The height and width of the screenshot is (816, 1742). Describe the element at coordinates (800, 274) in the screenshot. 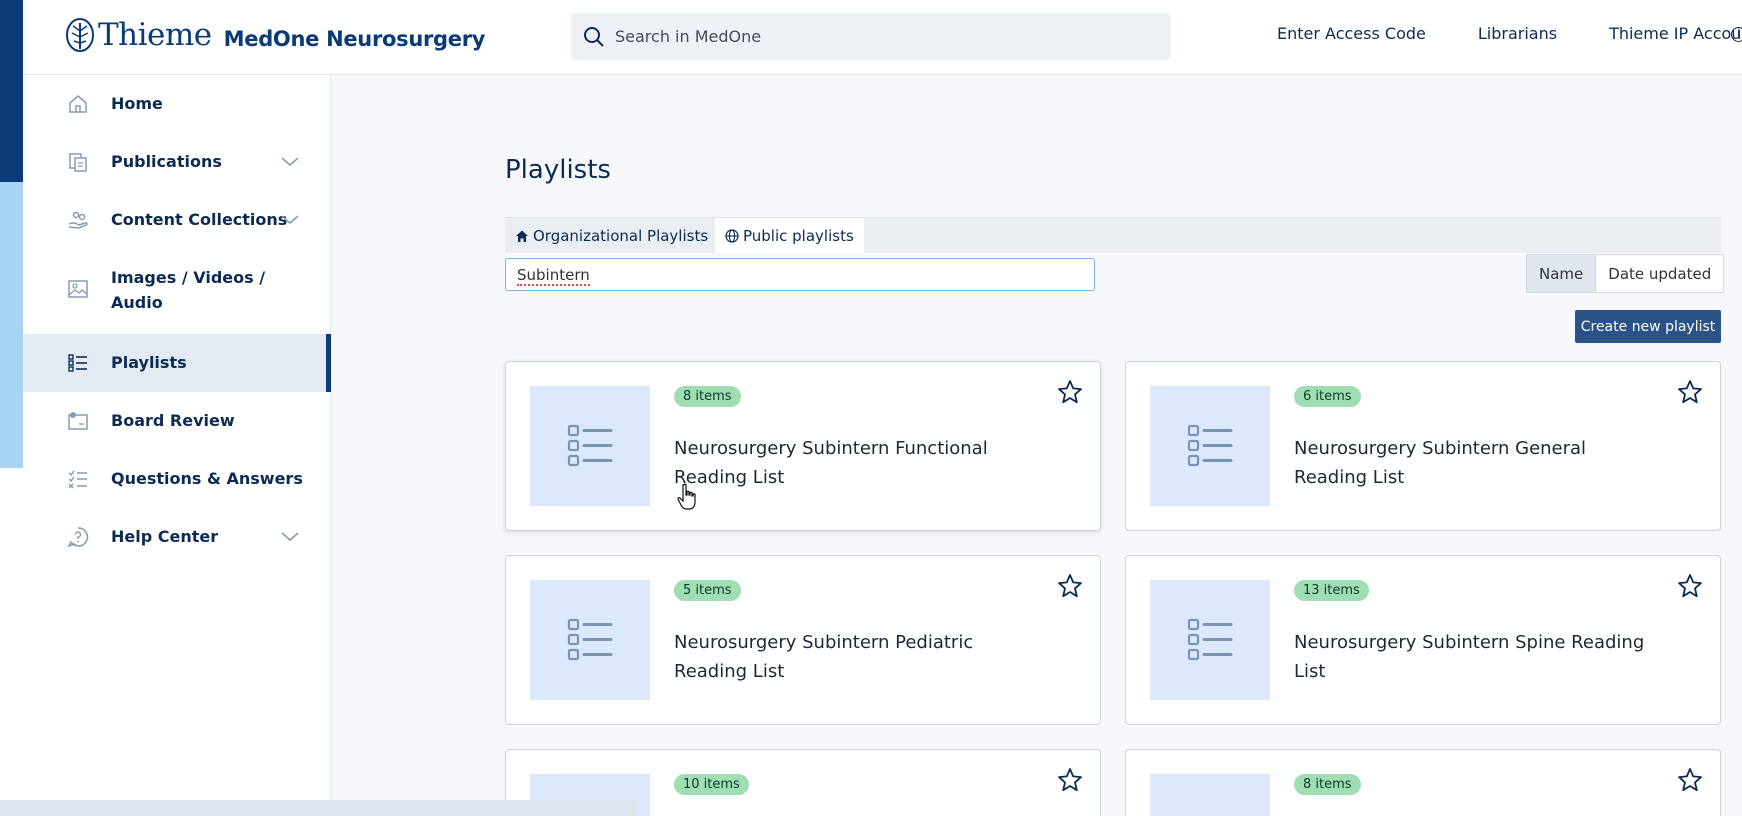

I see `playlist-filter-input` at that location.